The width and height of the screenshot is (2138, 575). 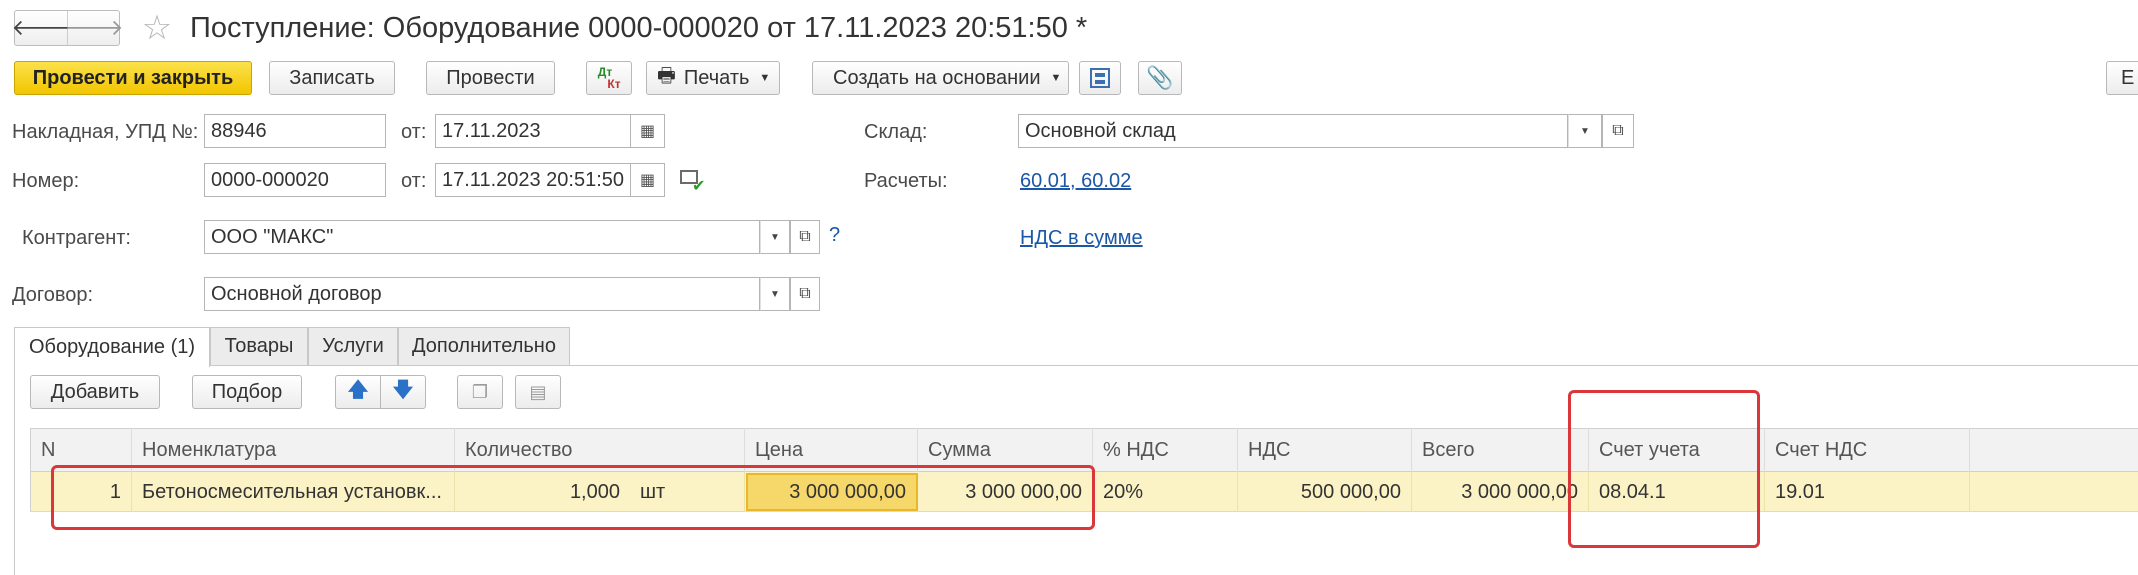 I want to click on add-row-button: Добавить, so click(x=95, y=392).